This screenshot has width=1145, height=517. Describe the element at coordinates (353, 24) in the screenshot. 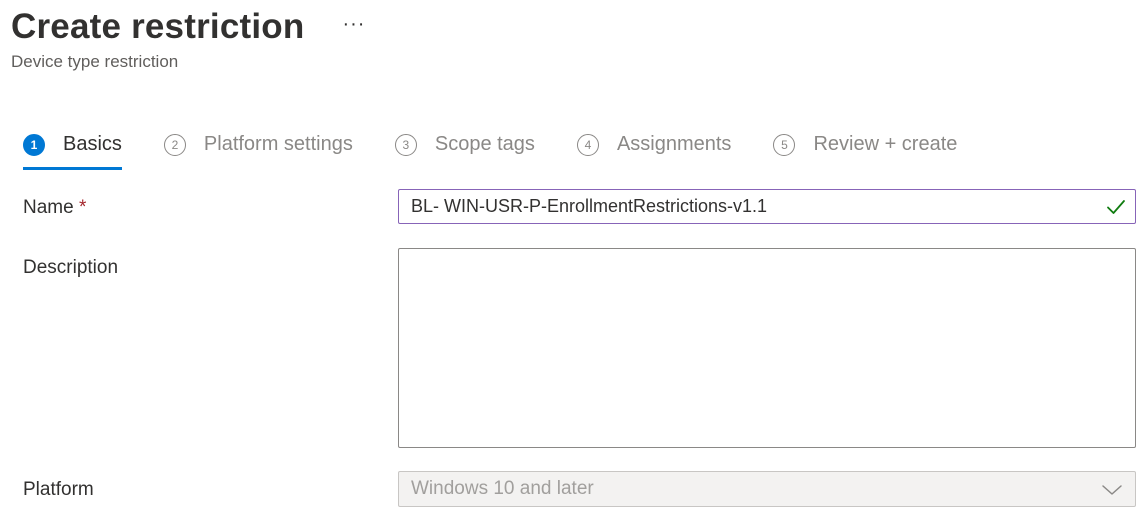

I see `more-ellipsis-icon: ···` at that location.